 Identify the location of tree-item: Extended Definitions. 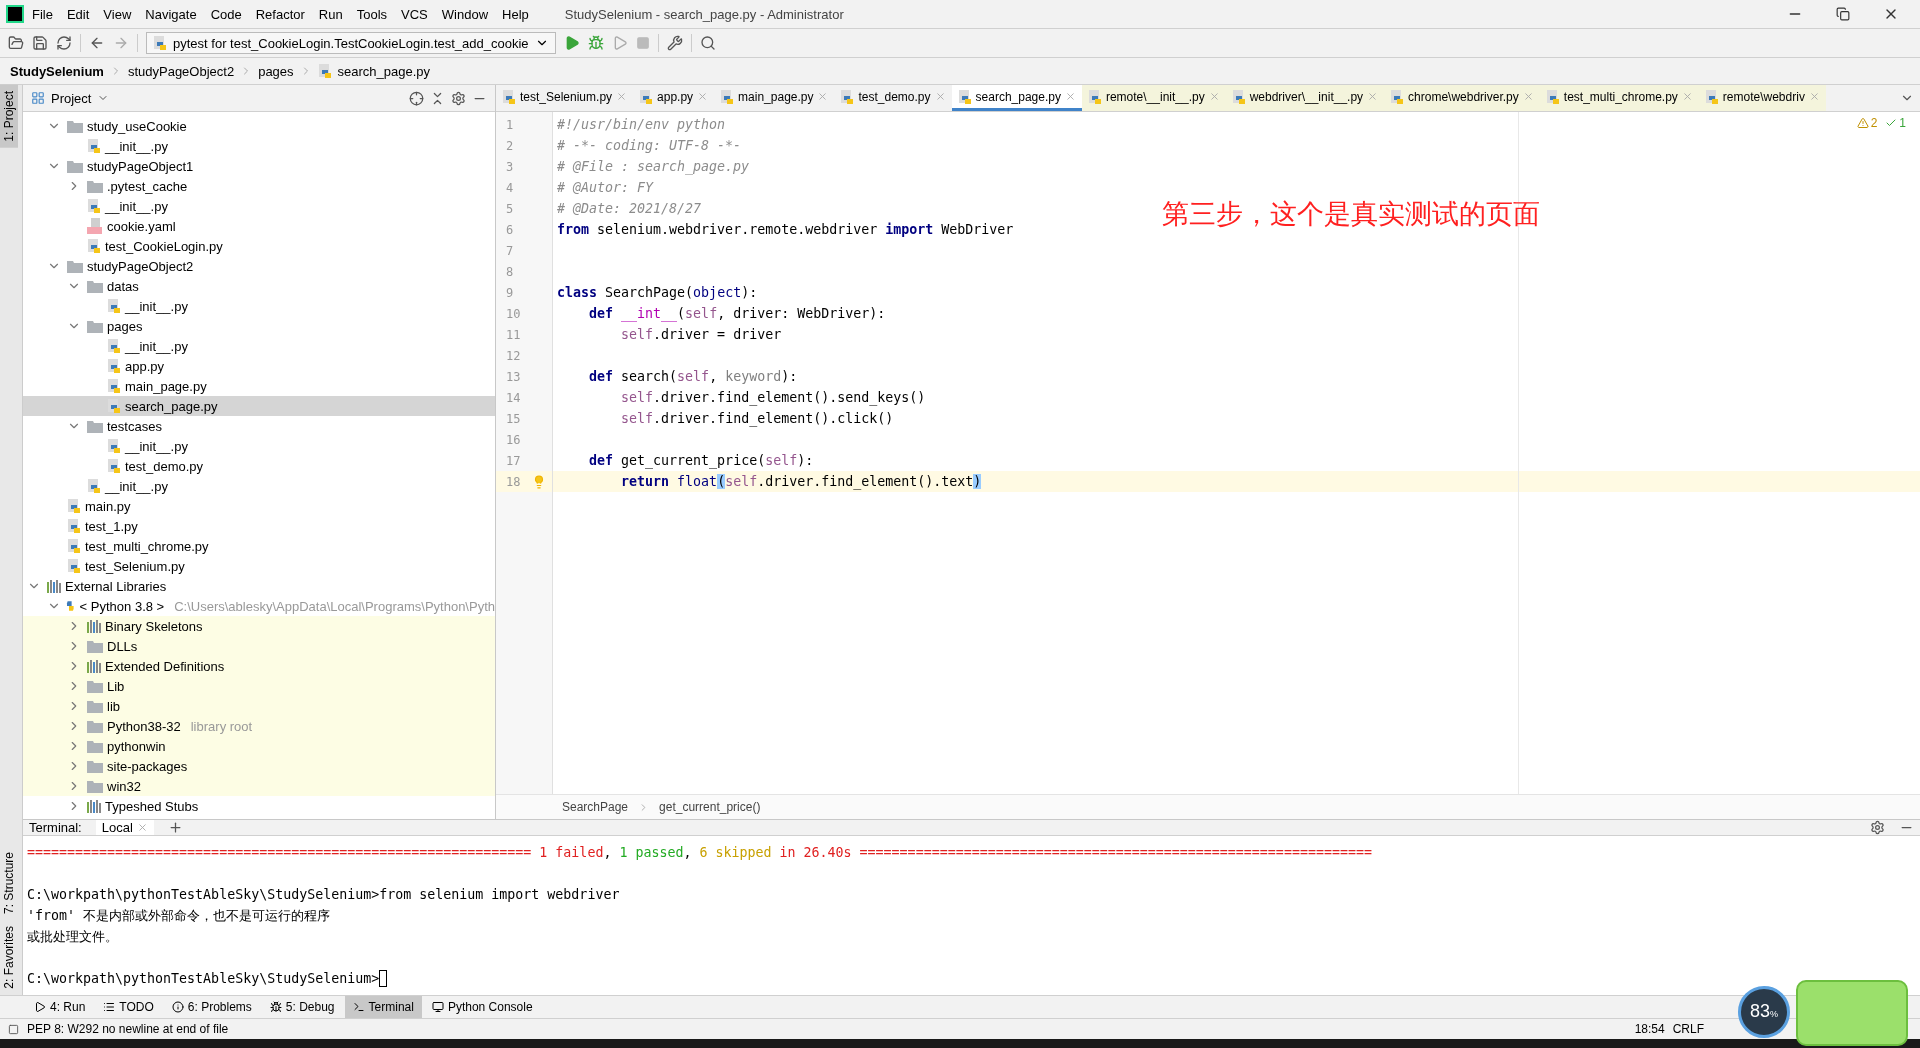
(259, 666).